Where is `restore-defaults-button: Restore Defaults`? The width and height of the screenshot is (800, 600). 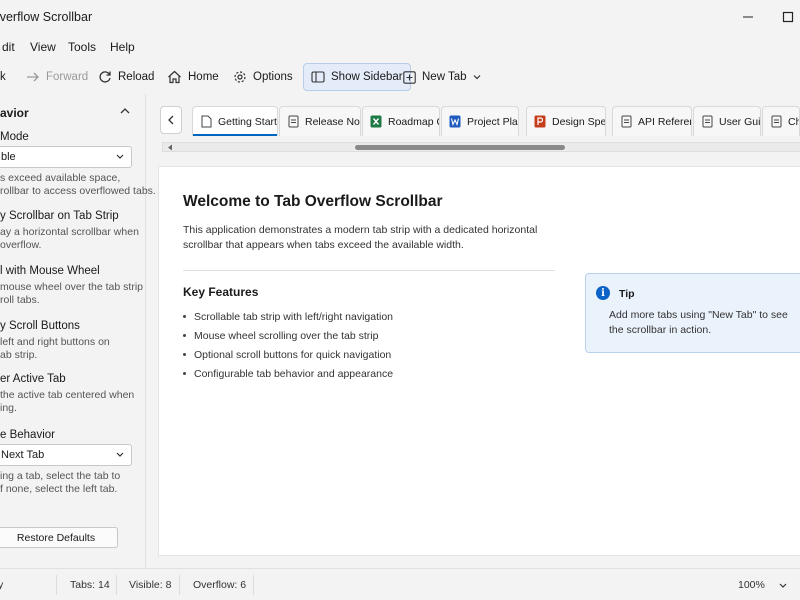 restore-defaults-button: Restore Defaults is located at coordinates (59, 537).